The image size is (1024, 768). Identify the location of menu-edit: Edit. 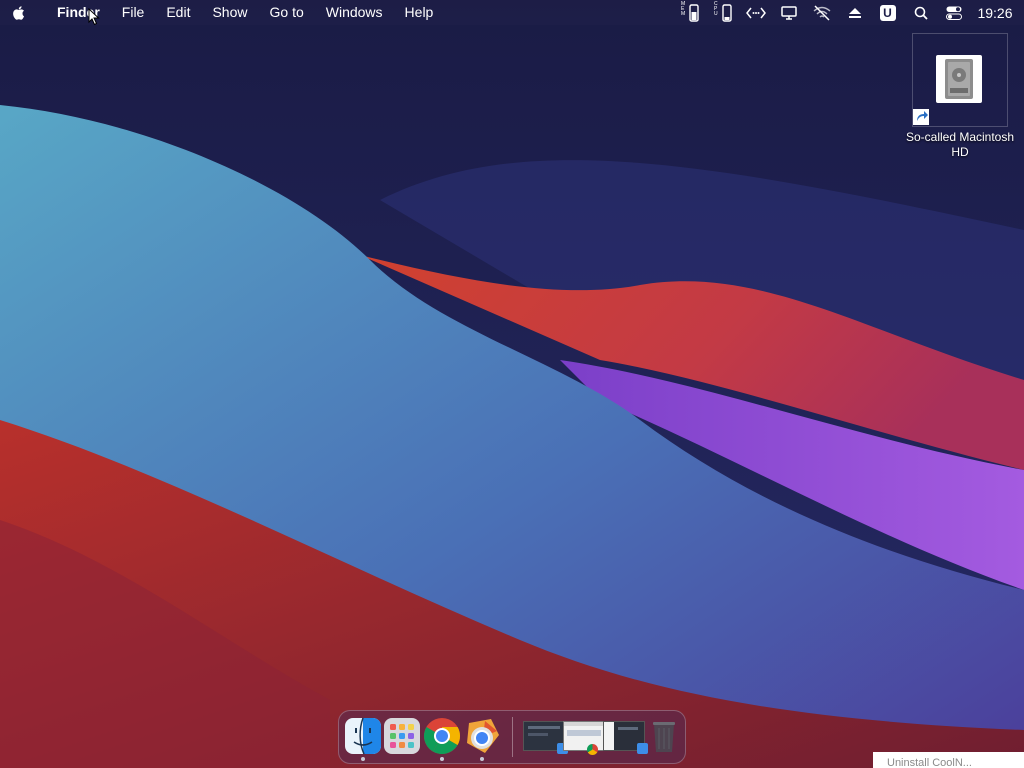
(178, 12).